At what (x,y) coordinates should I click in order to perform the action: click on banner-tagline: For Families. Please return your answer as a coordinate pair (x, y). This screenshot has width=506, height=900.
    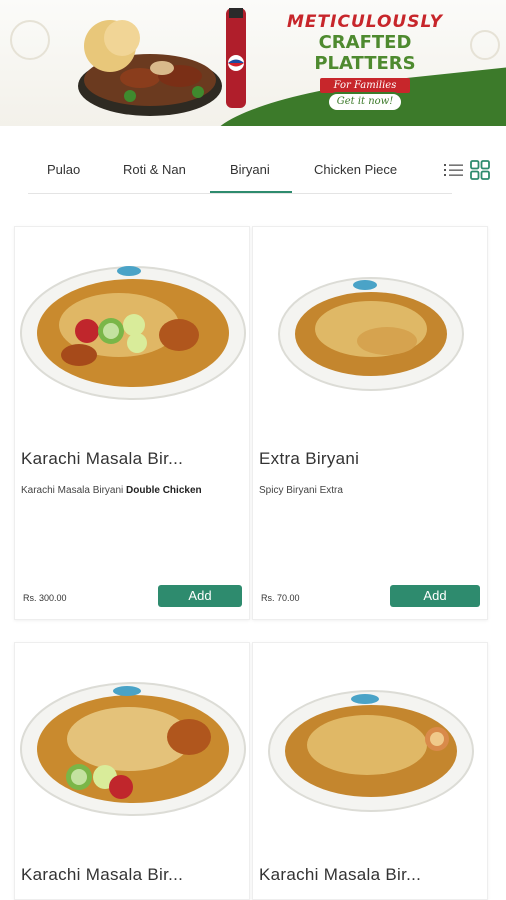
    Looking at the image, I should click on (365, 85).